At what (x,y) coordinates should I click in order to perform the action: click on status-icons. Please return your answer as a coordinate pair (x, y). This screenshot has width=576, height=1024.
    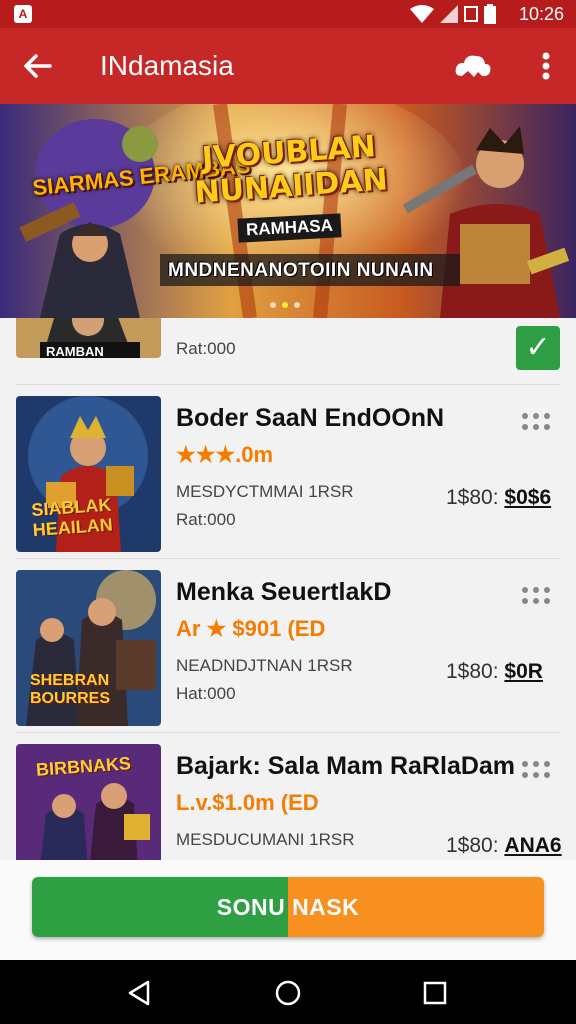
    Looking at the image, I should click on (453, 14).